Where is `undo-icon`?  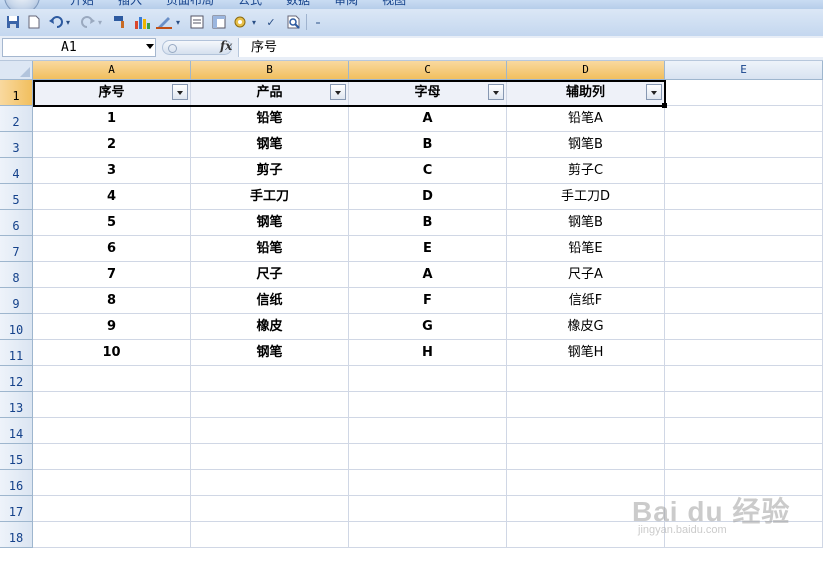 undo-icon is located at coordinates (56, 22).